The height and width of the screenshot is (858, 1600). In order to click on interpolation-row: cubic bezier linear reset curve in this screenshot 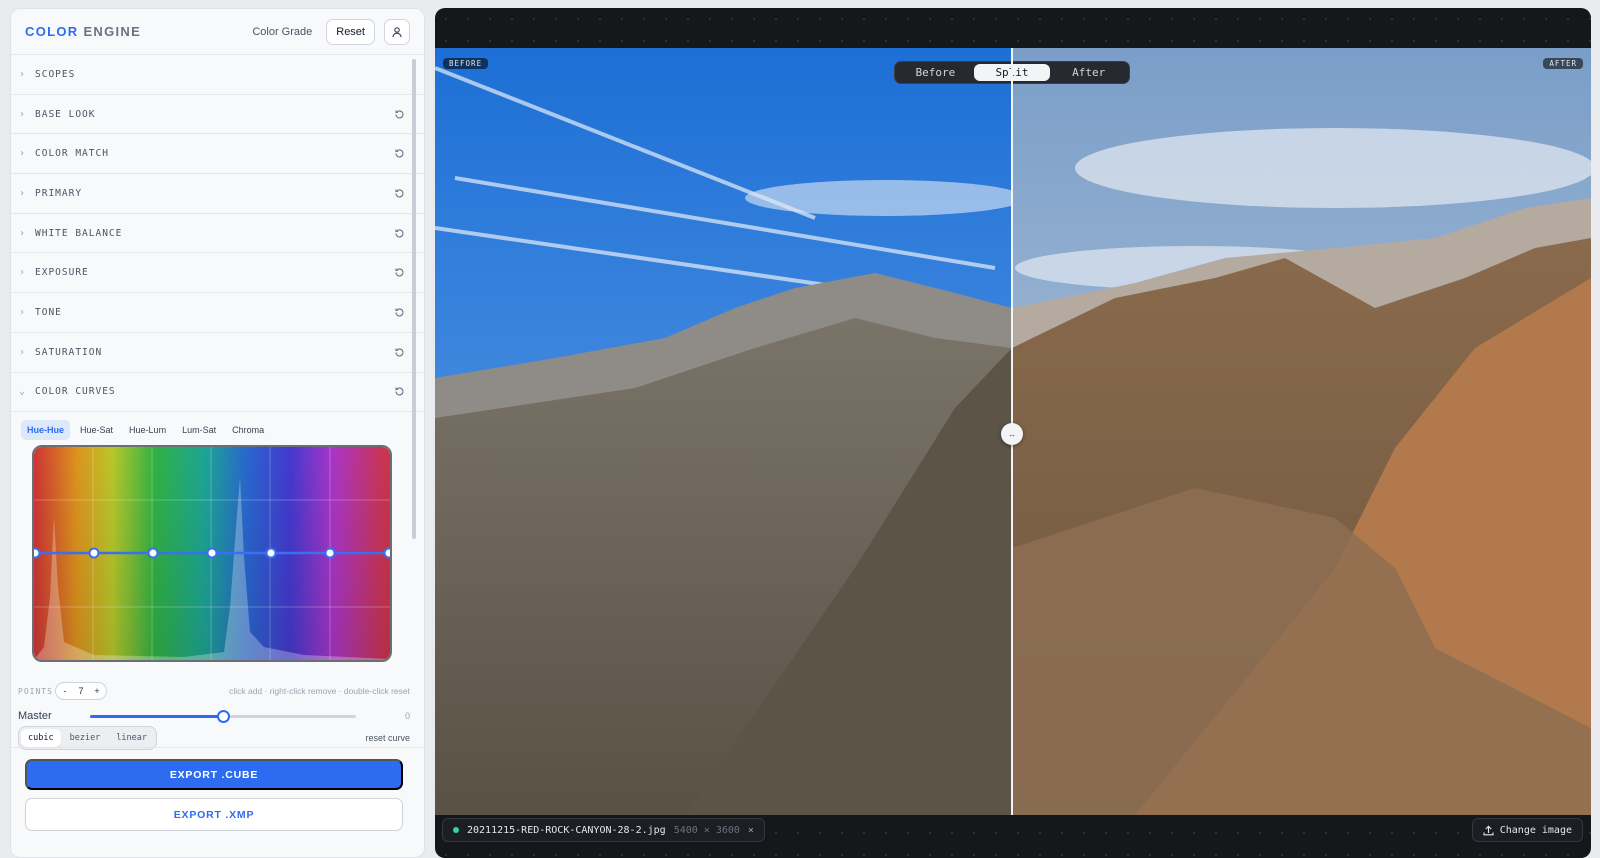, I will do `click(214, 738)`.